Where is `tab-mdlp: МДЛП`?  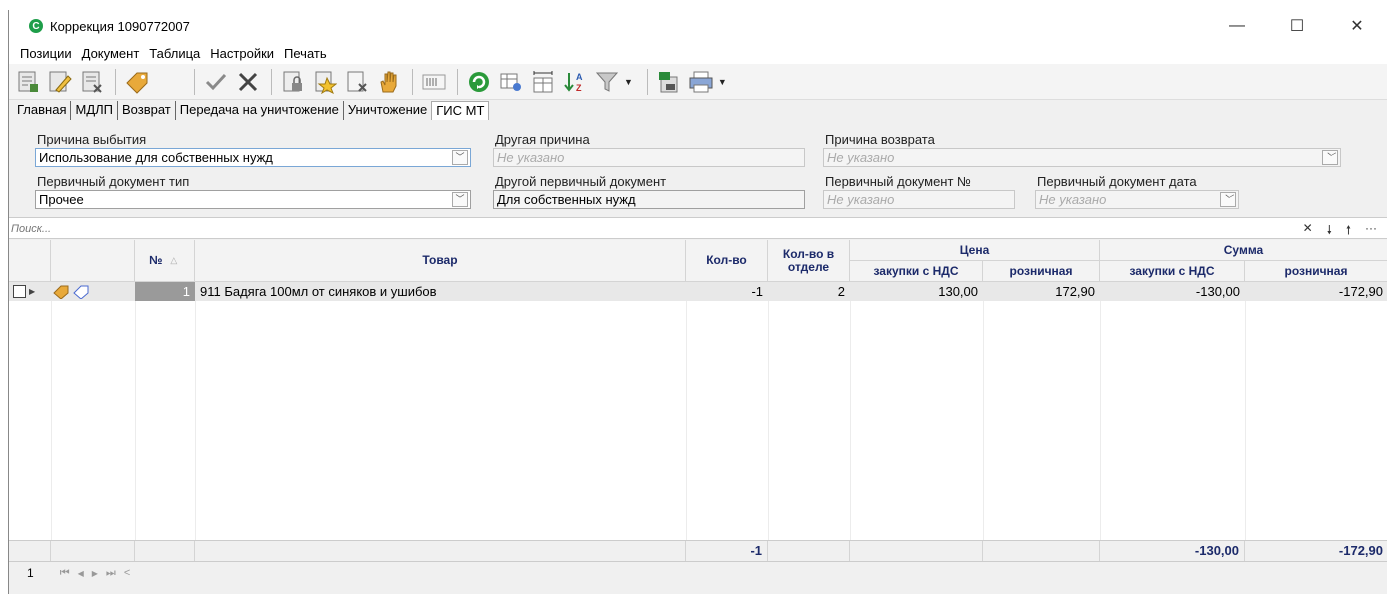
tab-mdlp: МДЛП is located at coordinates (94, 110).